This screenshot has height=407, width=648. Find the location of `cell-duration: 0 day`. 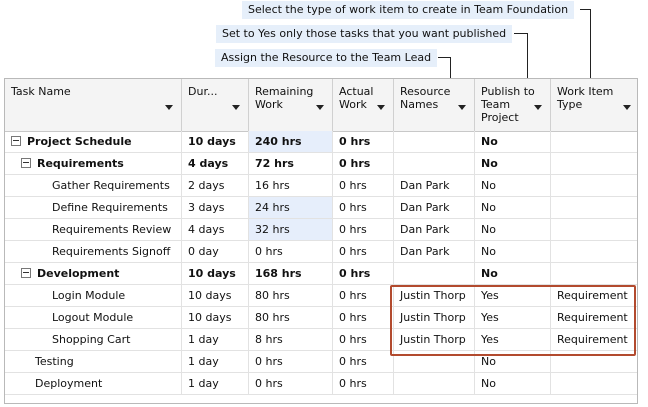

cell-duration: 0 day is located at coordinates (215, 251).